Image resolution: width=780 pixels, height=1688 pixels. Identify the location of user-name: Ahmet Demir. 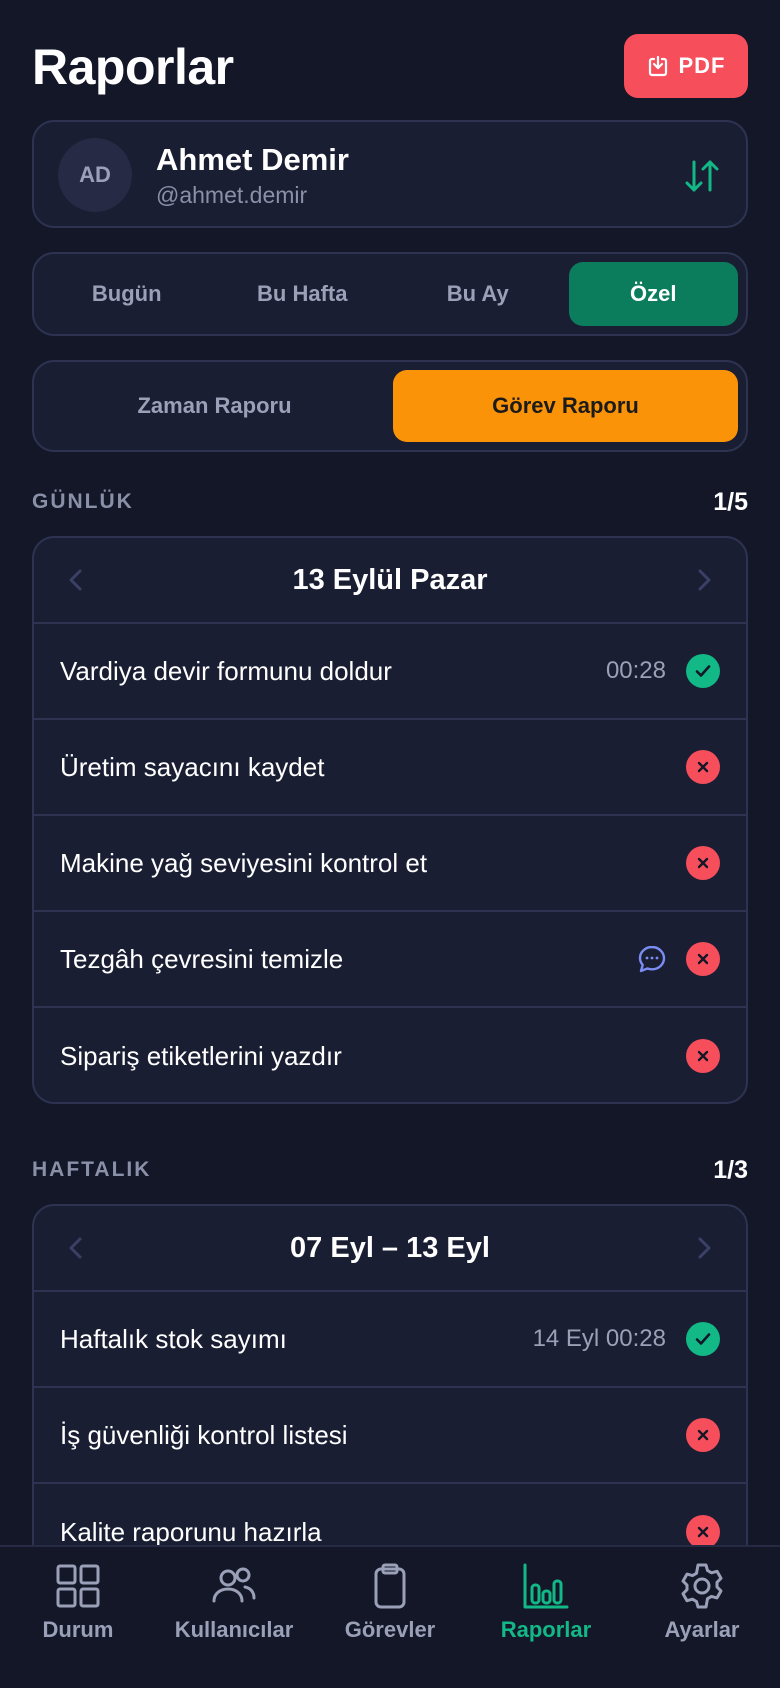
(252, 159).